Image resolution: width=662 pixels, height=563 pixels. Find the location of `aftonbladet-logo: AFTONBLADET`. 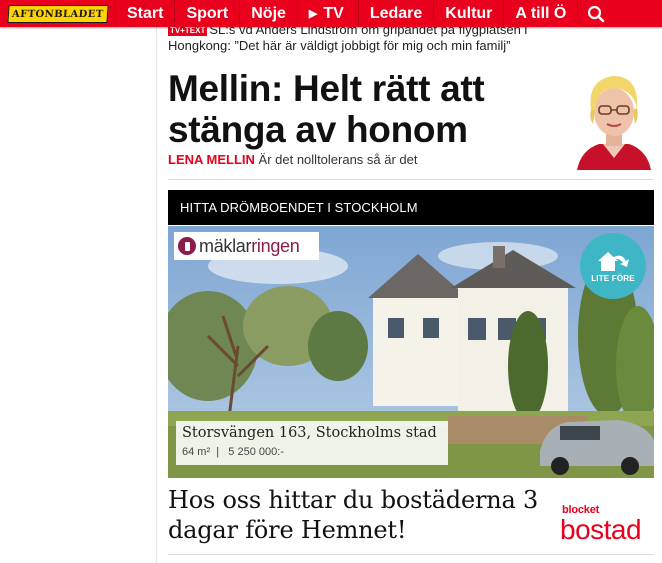

aftonbladet-logo: AFTONBLADET is located at coordinates (58, 13).